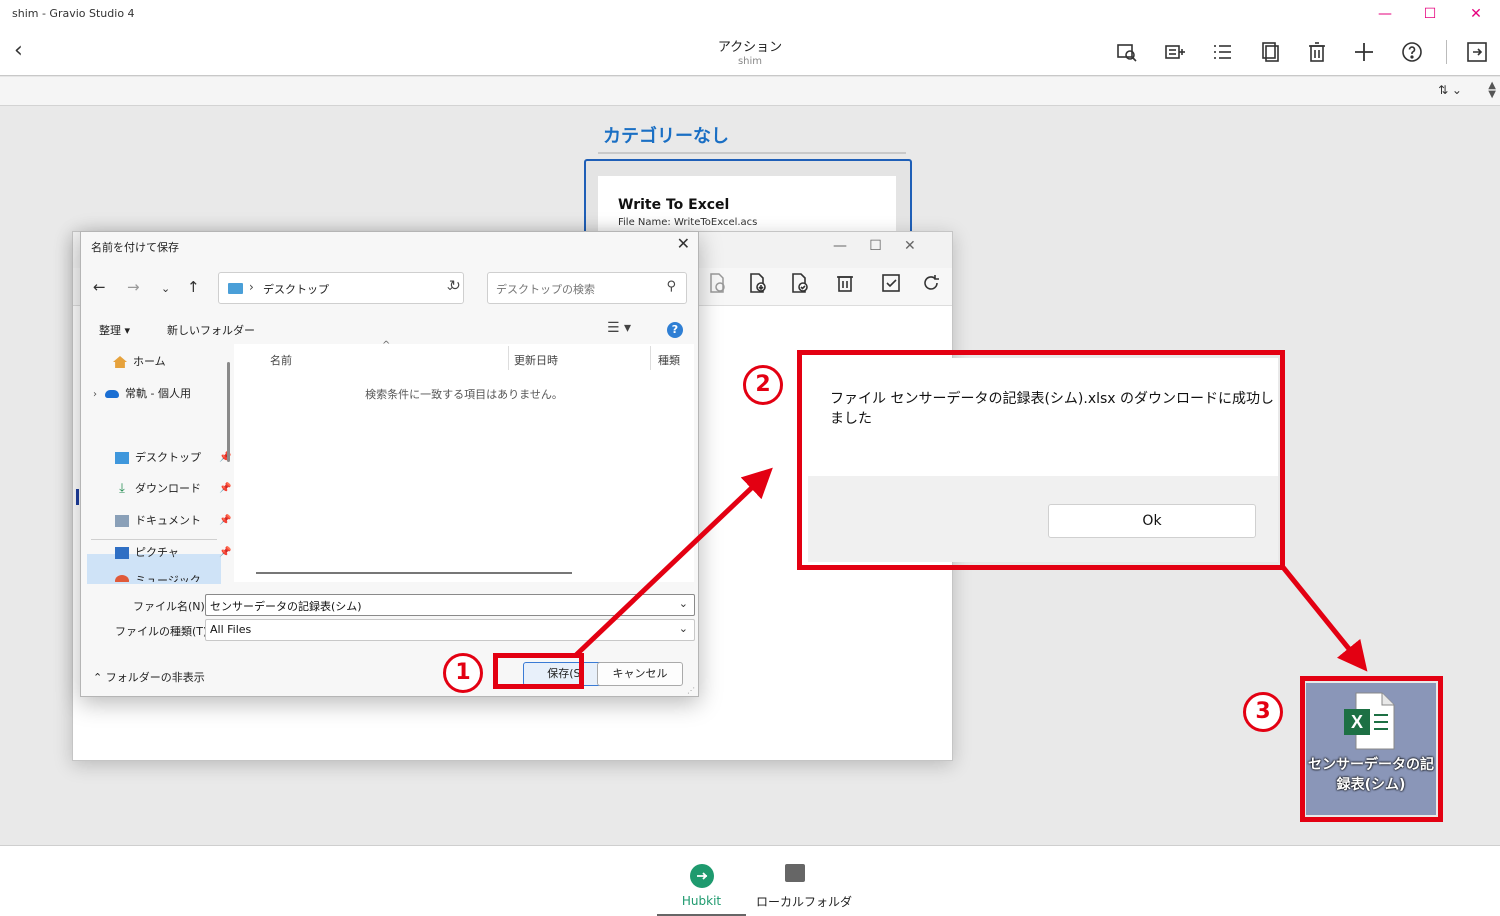 This screenshot has width=1500, height=916. I want to click on local-folder-icon, so click(795, 873).